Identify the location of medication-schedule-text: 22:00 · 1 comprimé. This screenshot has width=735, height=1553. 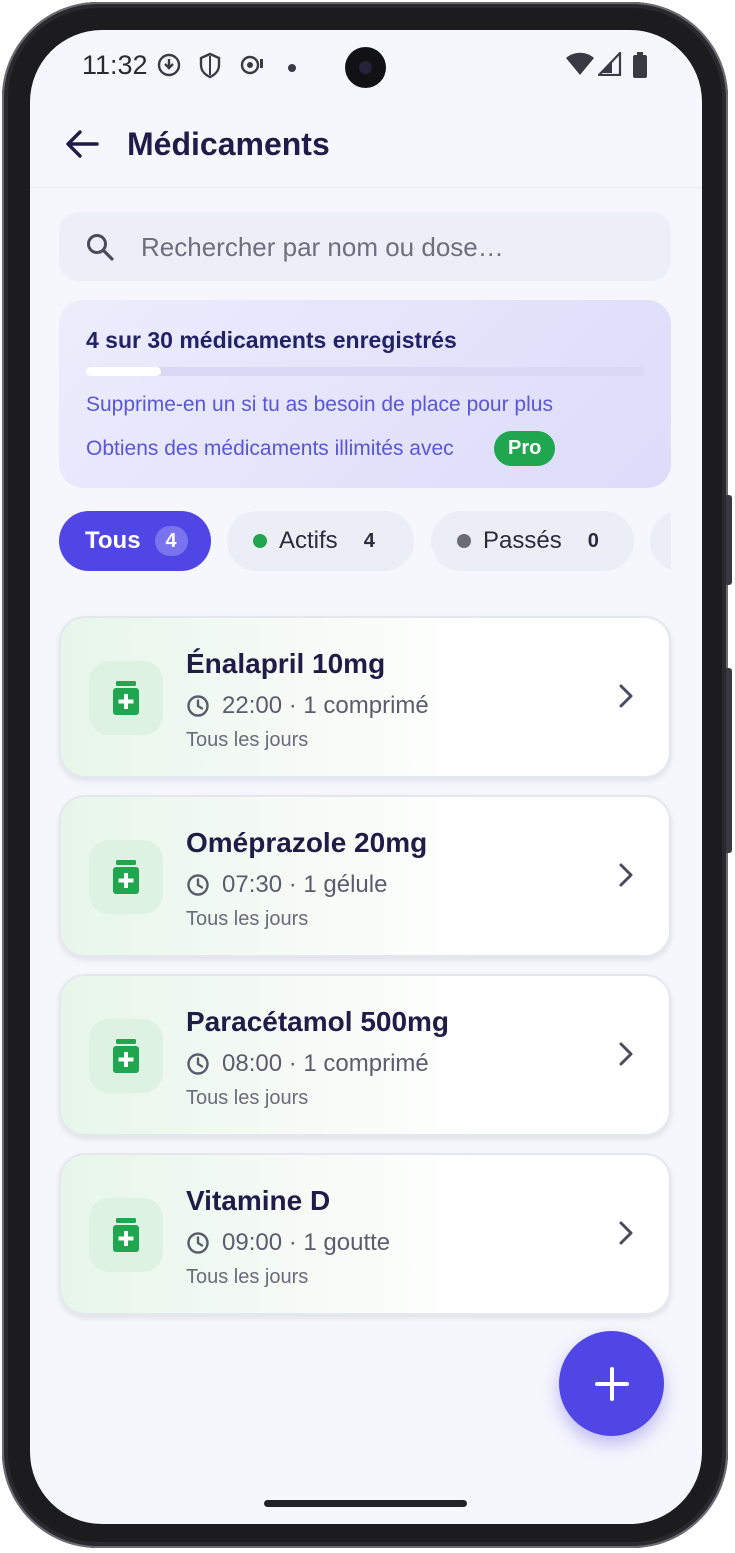
(325, 705).